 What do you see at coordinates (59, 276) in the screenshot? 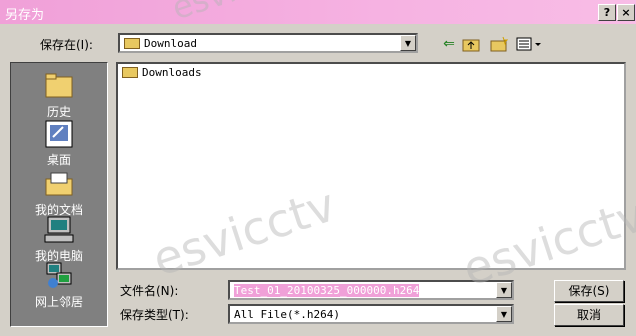
I see `network-icon` at bounding box center [59, 276].